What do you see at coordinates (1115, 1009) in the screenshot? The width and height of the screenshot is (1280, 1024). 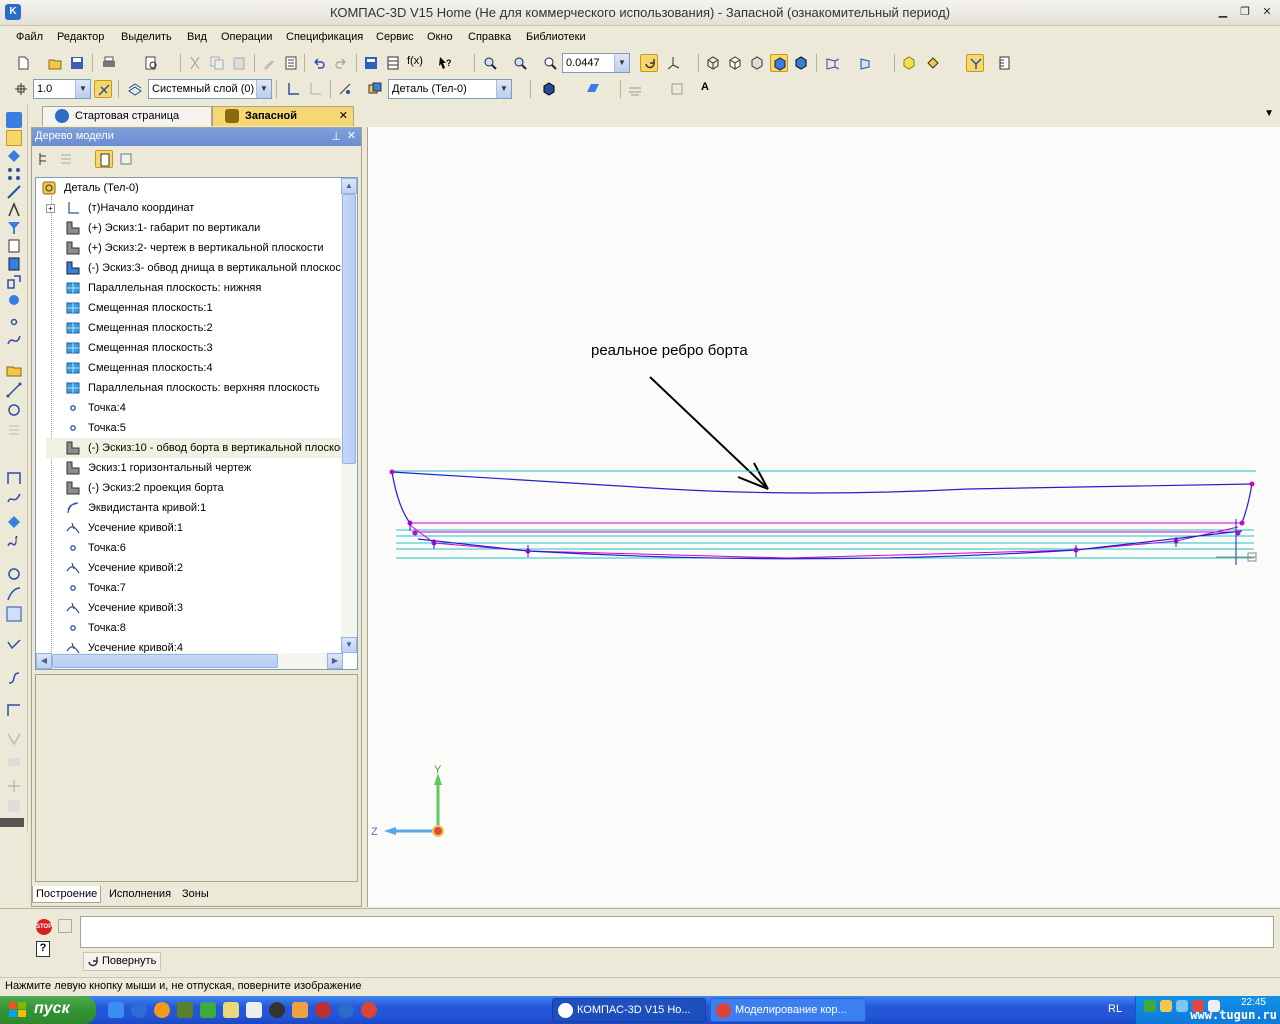 I see `language-indicator: RL` at bounding box center [1115, 1009].